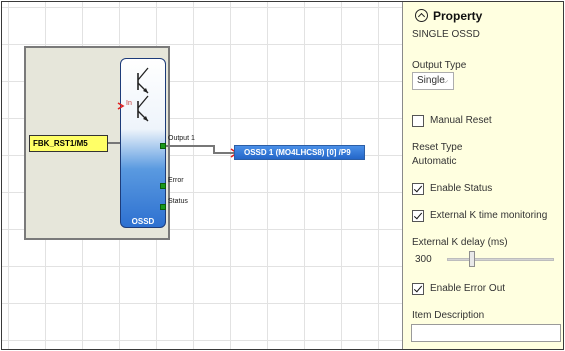 The height and width of the screenshot is (351, 565). I want to click on wire-output1, so click(200, 149).